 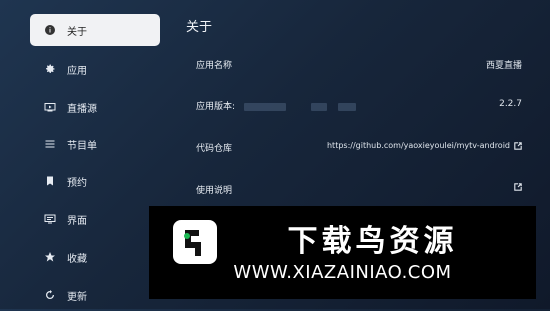 I want to click on watermark-url: WWW.XIAZAINIAO.COM, so click(x=342, y=272).